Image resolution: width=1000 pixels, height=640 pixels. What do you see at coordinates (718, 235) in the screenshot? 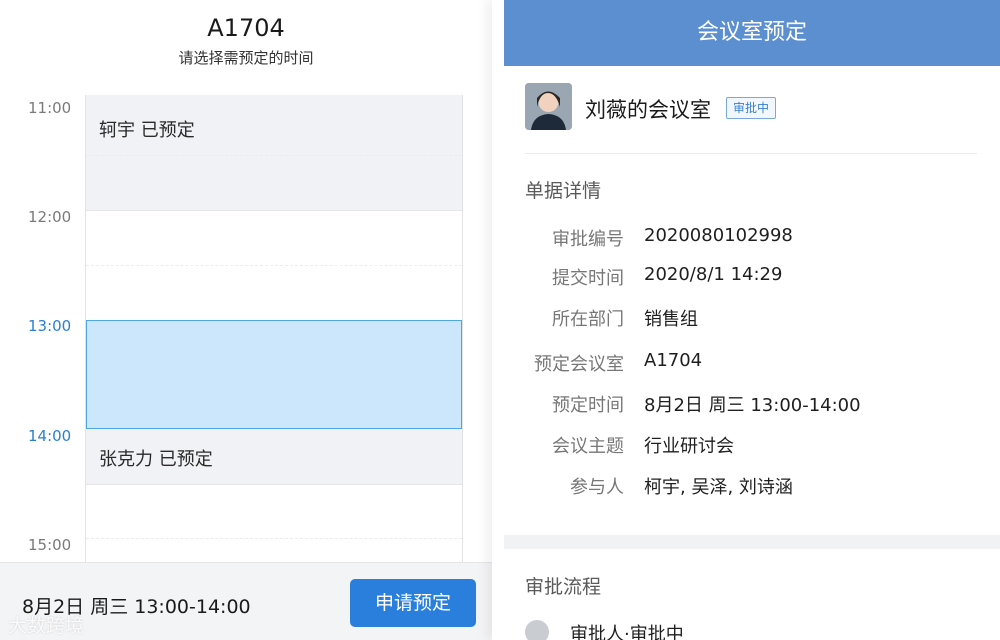
I see `detail-value-approval-no: 2020080102998` at bounding box center [718, 235].